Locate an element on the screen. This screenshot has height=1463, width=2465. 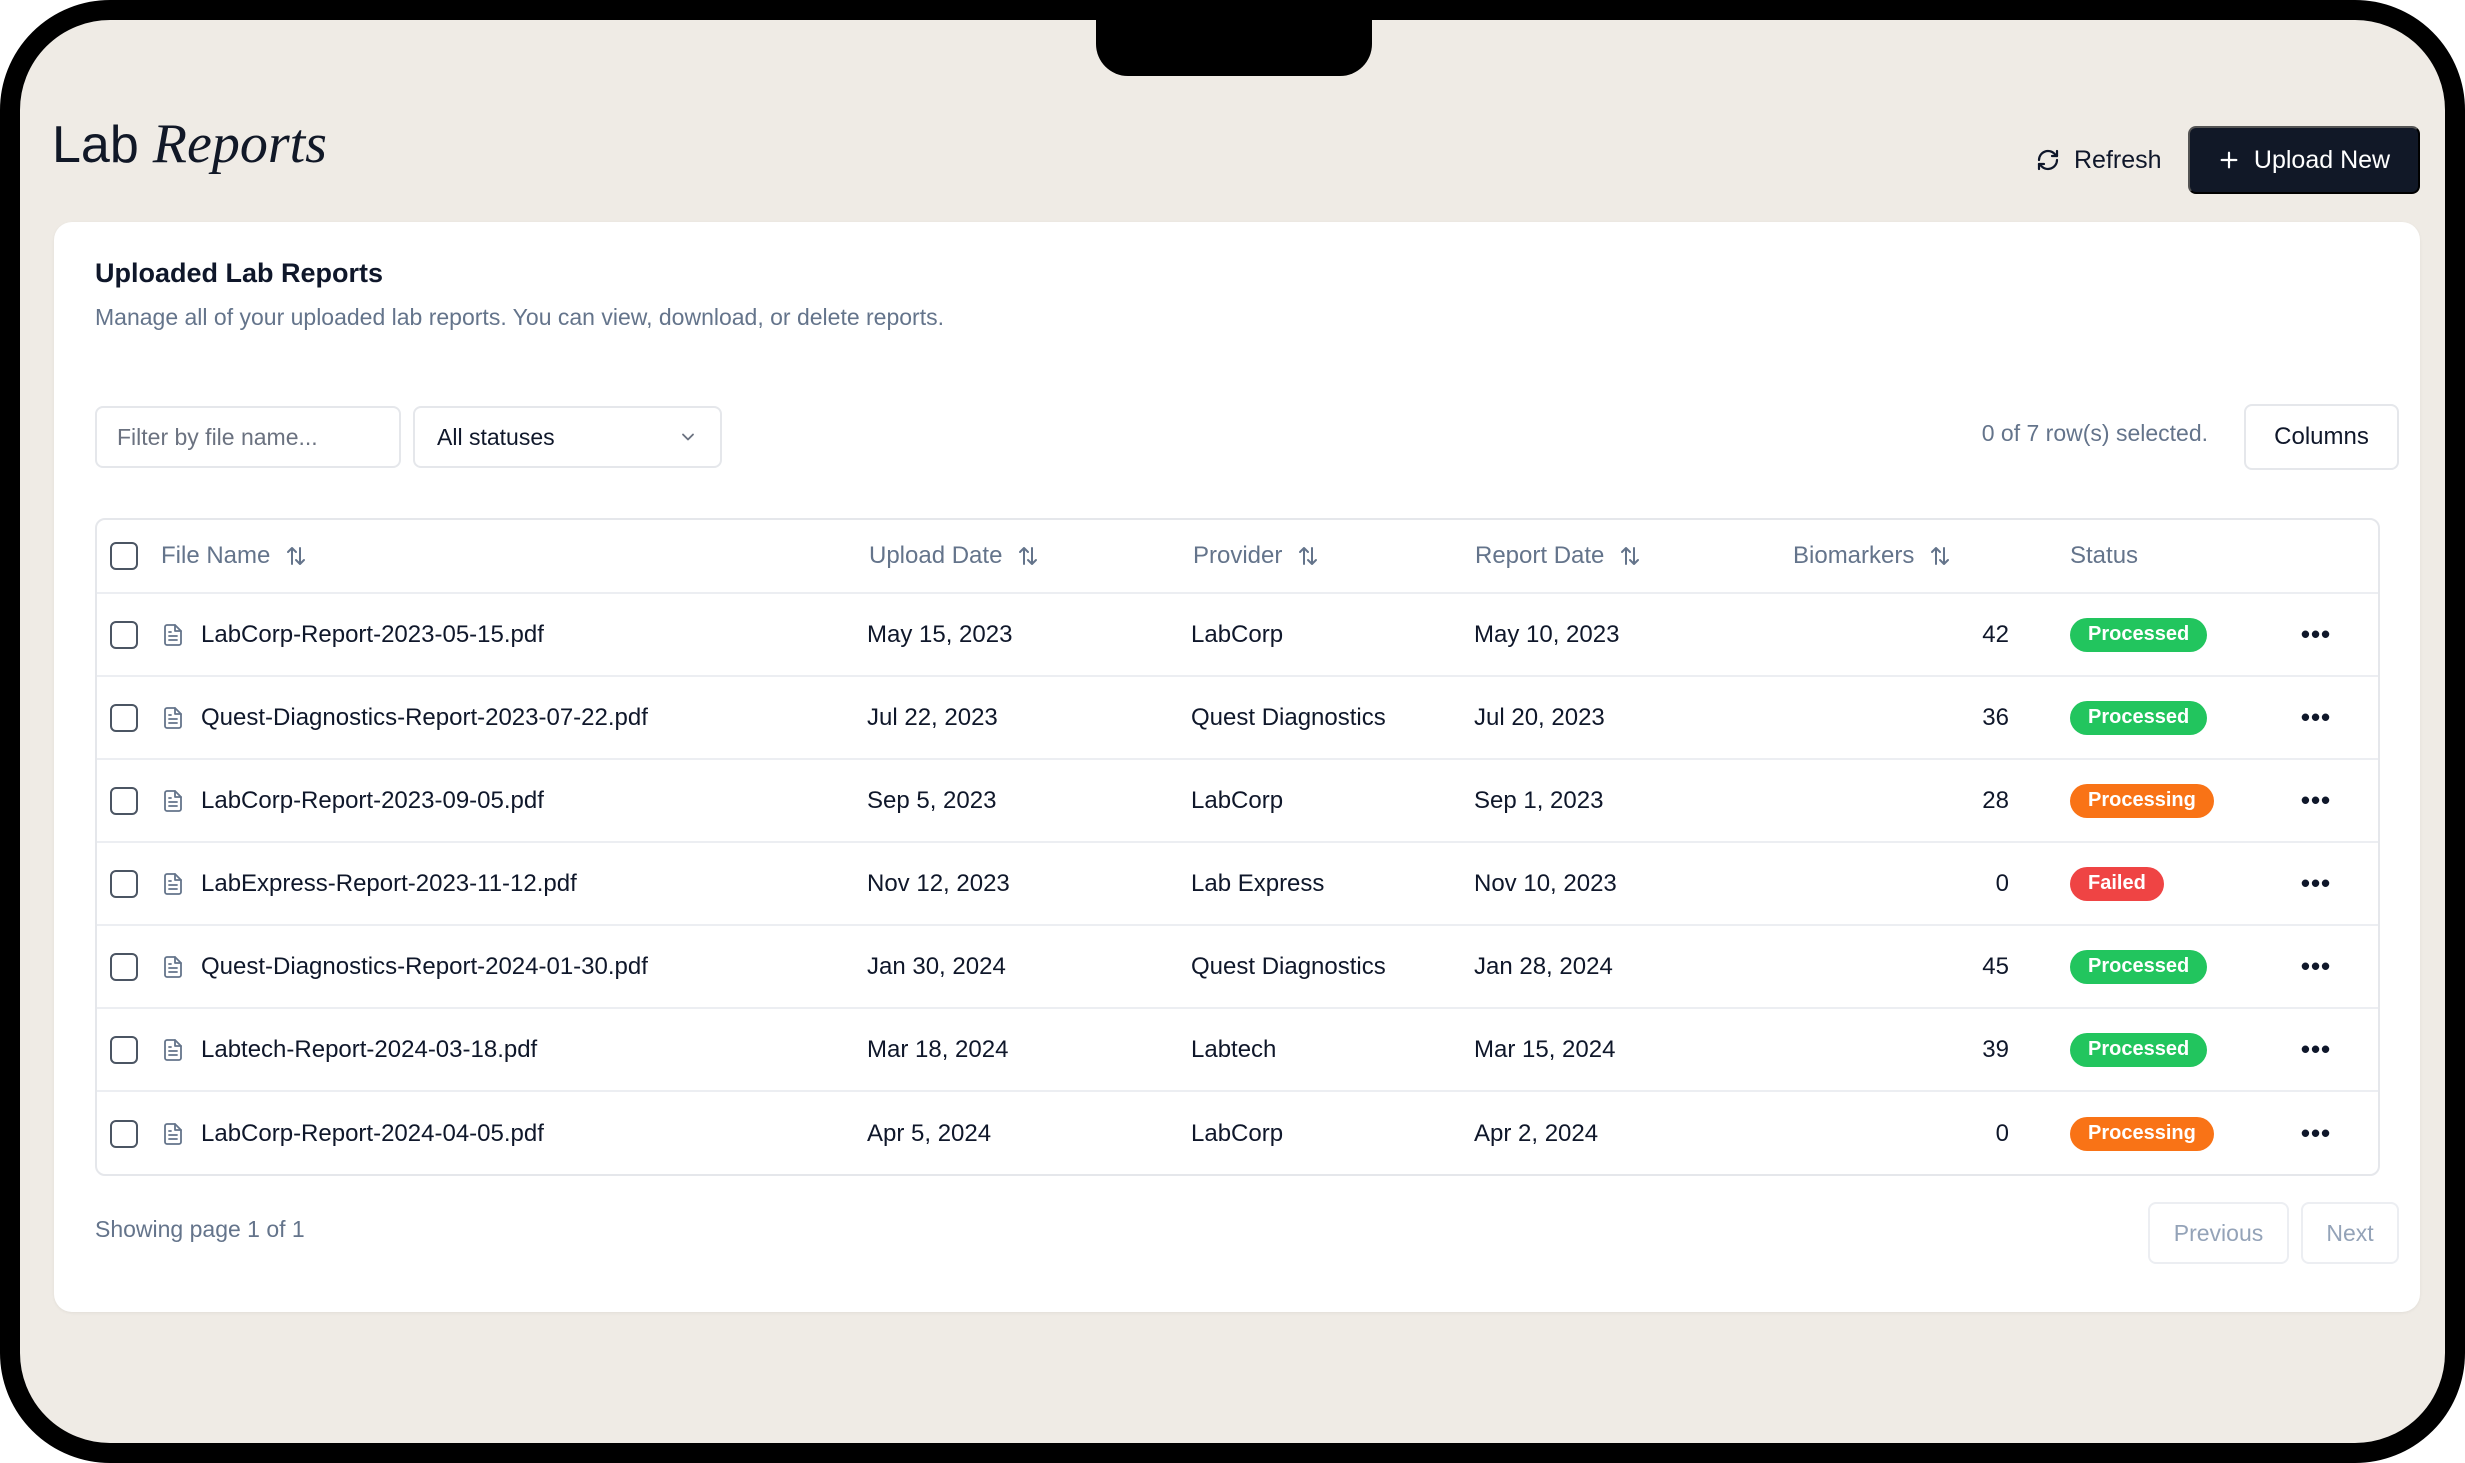
status-badge: Failed is located at coordinates (2117, 883).